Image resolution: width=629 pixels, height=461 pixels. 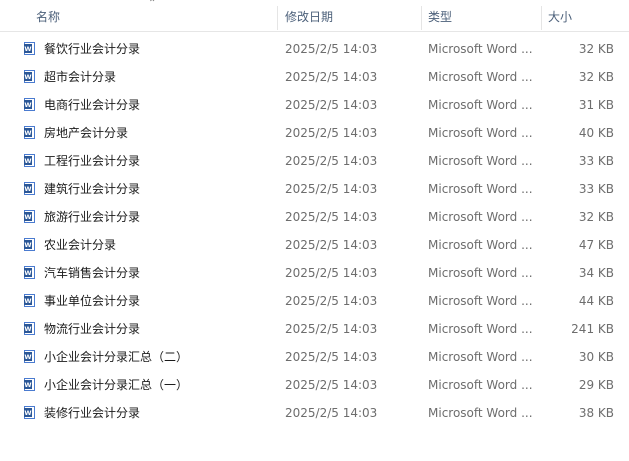 I want to click on file-name: 建筑行业会计分录, so click(x=92, y=189).